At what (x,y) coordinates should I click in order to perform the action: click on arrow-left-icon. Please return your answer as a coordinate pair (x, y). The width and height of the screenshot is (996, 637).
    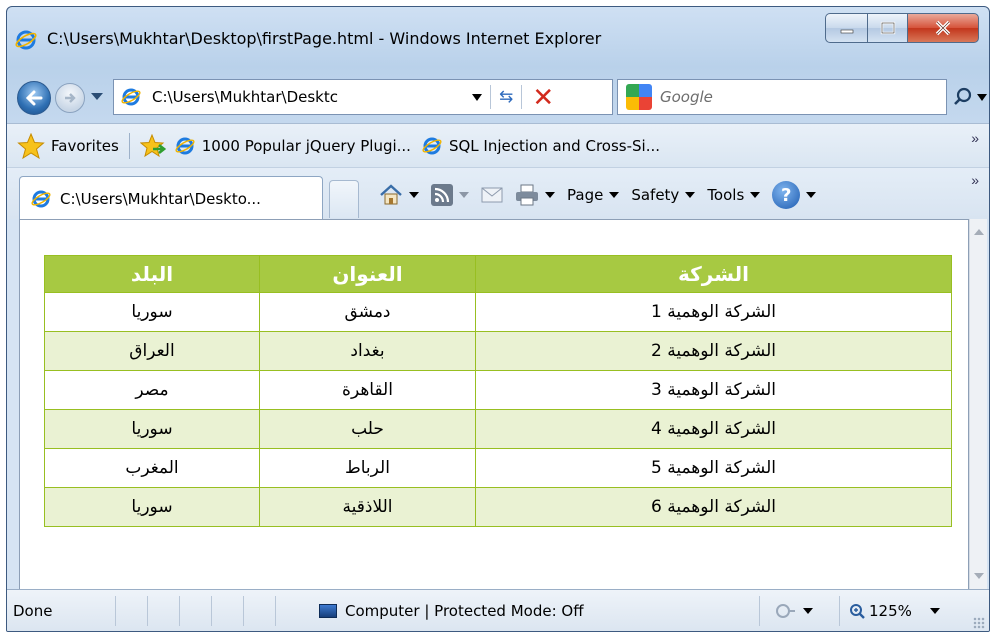
    Looking at the image, I should click on (34, 98).